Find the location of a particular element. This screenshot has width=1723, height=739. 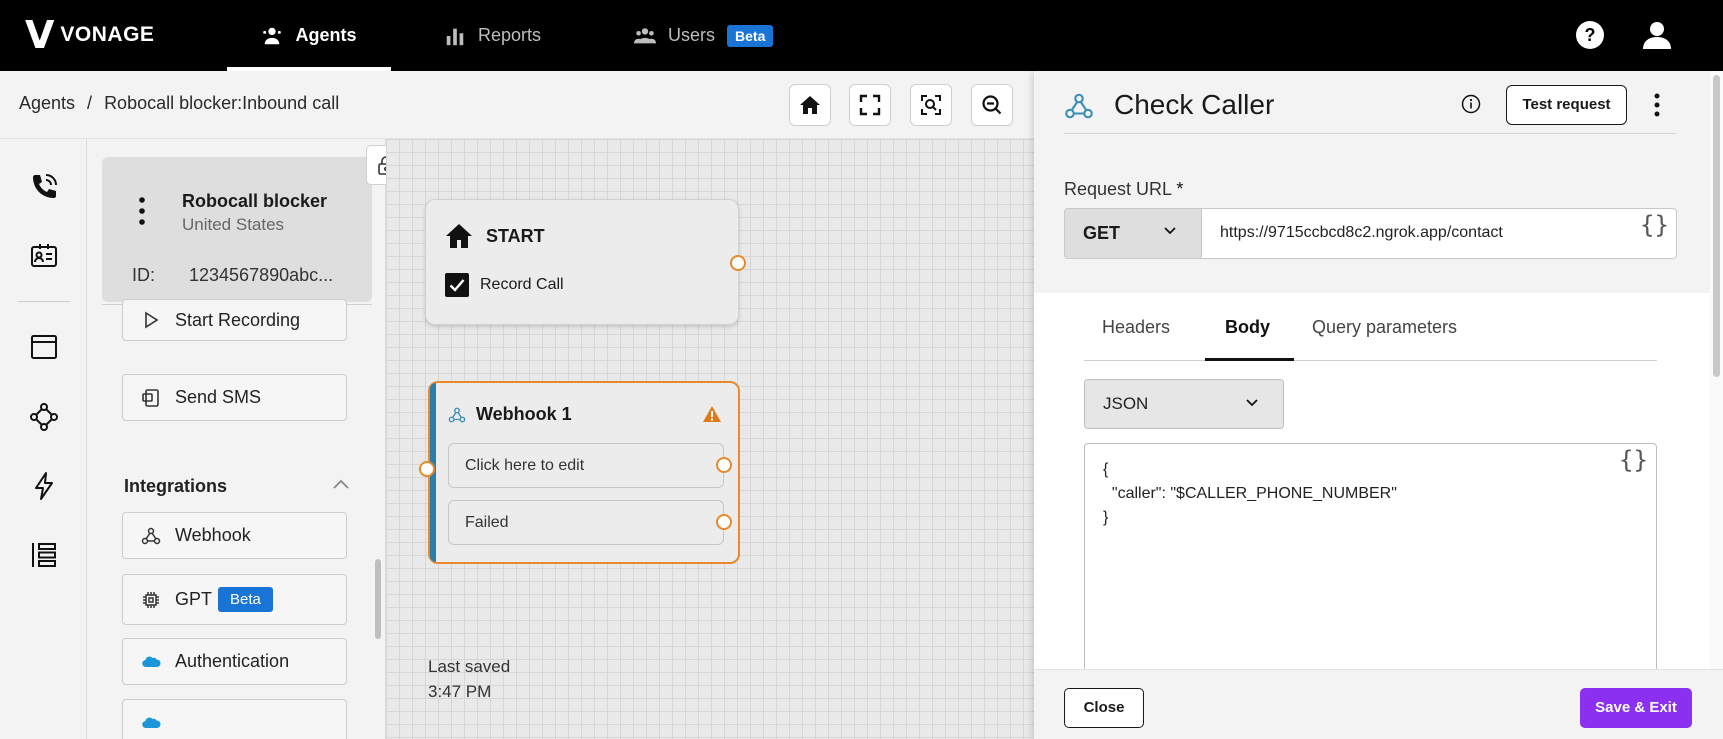

request-tabs: Headers Body Query parameters is located at coordinates (1370, 327).